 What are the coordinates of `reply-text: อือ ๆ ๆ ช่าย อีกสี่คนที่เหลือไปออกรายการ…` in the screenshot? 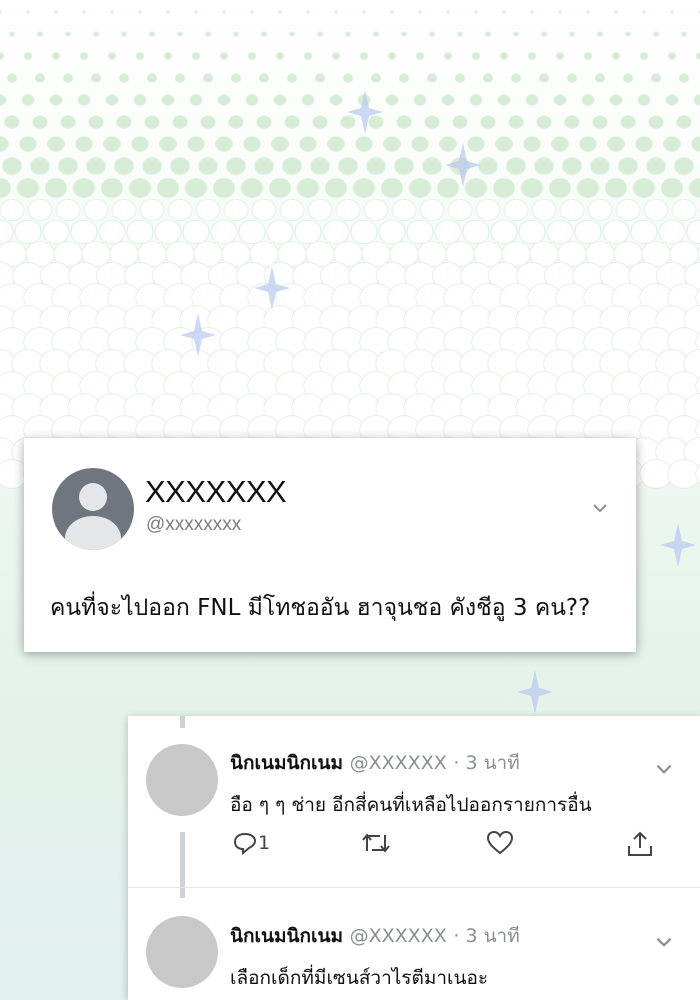 It's located at (411, 805).